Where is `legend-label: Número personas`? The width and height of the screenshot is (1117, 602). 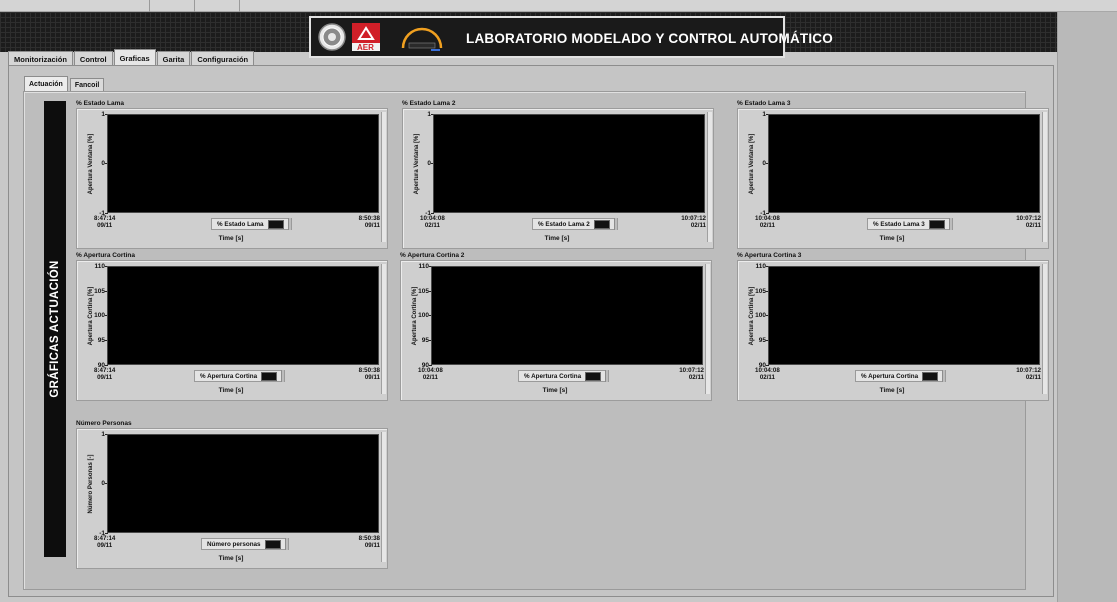 legend-label: Número personas is located at coordinates (234, 544).